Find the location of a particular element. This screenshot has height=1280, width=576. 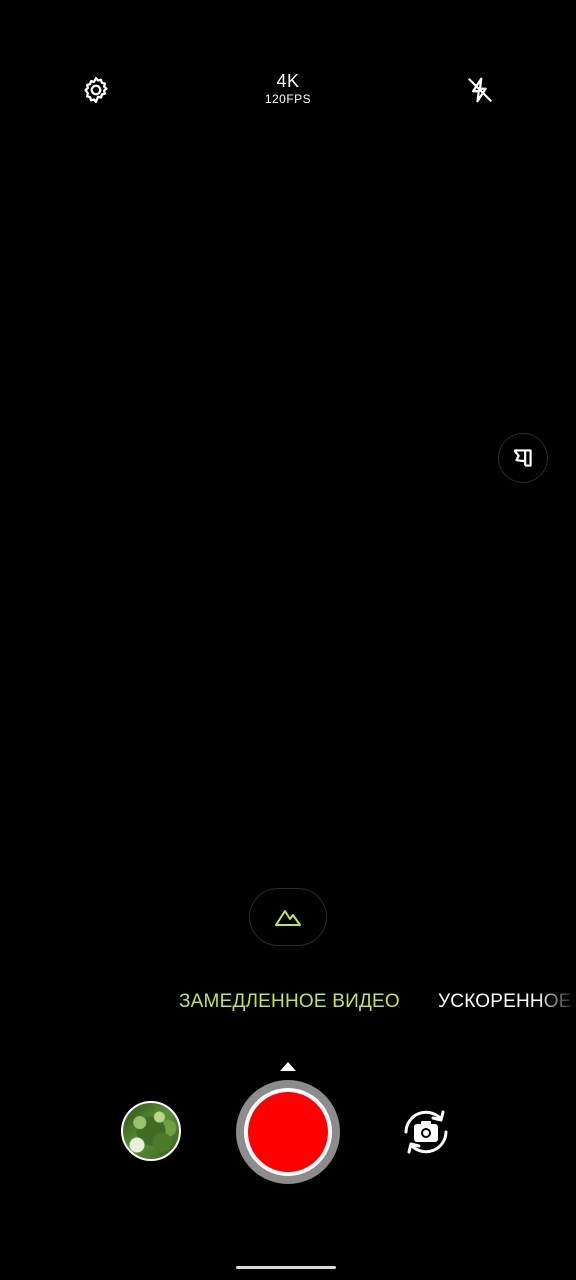

frame-rate-label: 120FPS is located at coordinates (288, 99).